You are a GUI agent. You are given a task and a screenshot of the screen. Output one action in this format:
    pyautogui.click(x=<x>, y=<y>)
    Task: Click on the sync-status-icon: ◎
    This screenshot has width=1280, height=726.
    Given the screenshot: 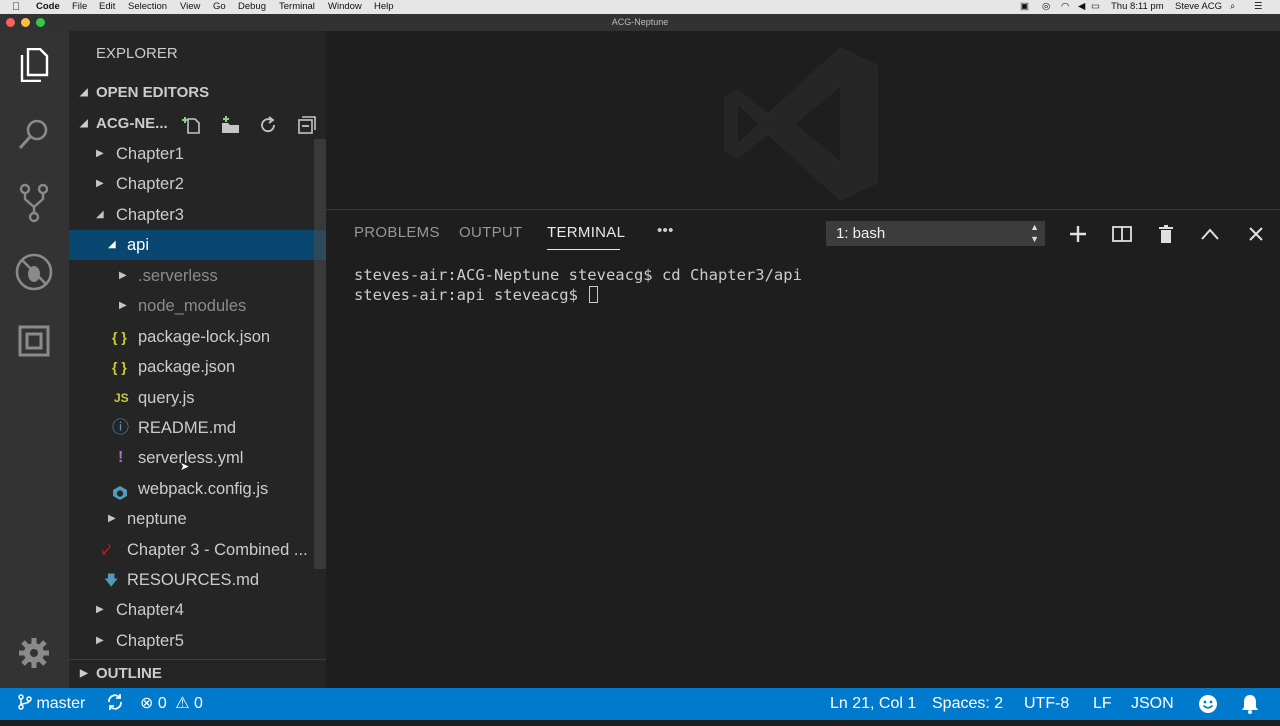 What is the action you would take?
    pyautogui.click(x=1046, y=7)
    